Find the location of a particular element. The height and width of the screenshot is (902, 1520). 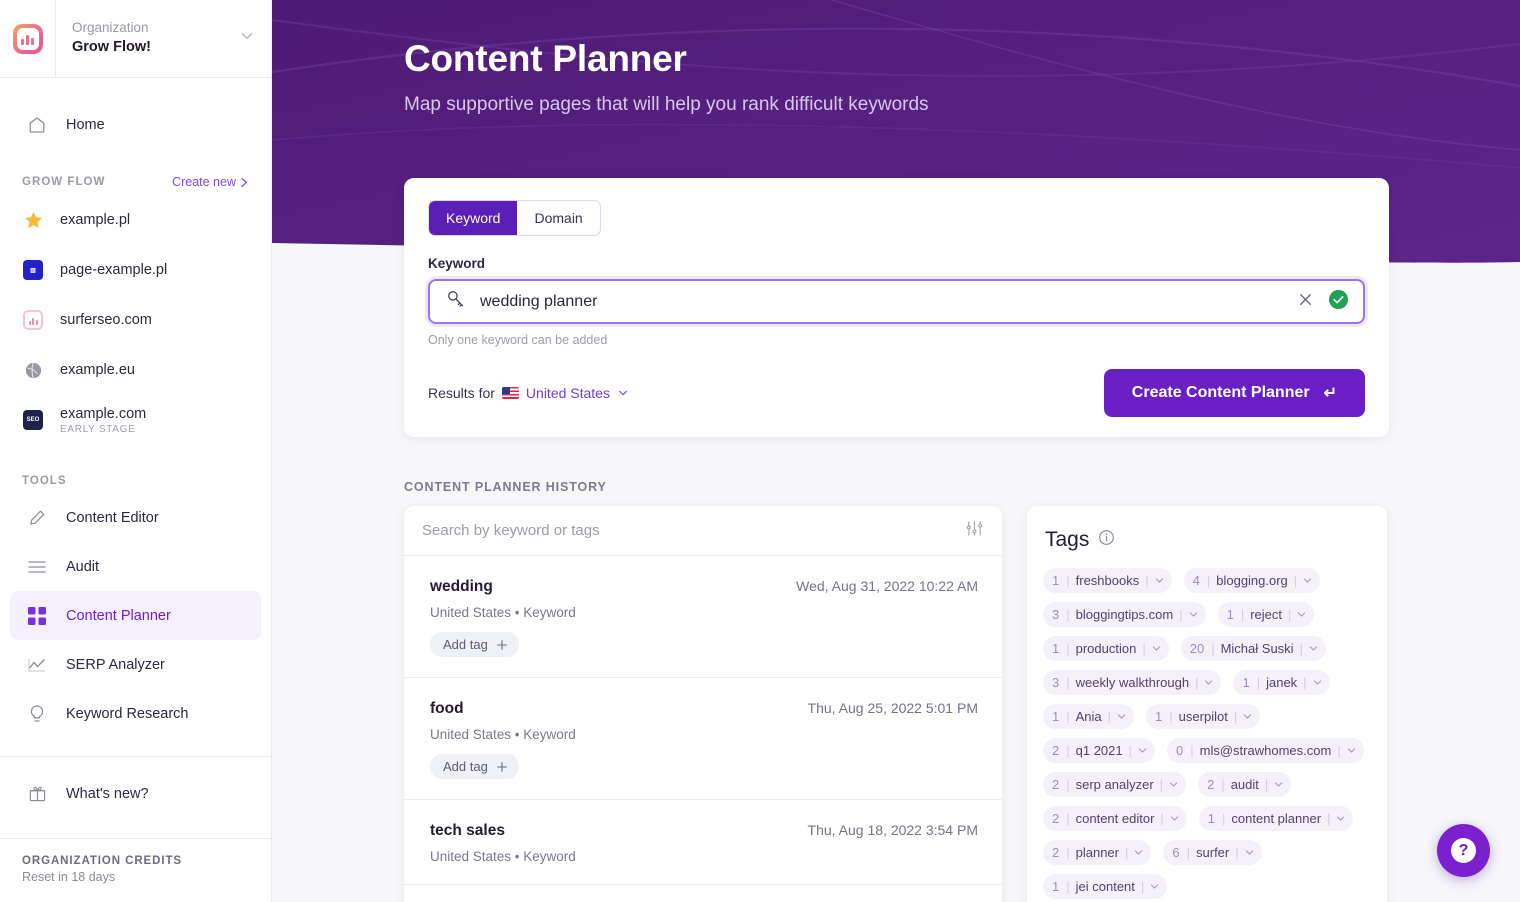

org-label: Organization is located at coordinates (110, 28).